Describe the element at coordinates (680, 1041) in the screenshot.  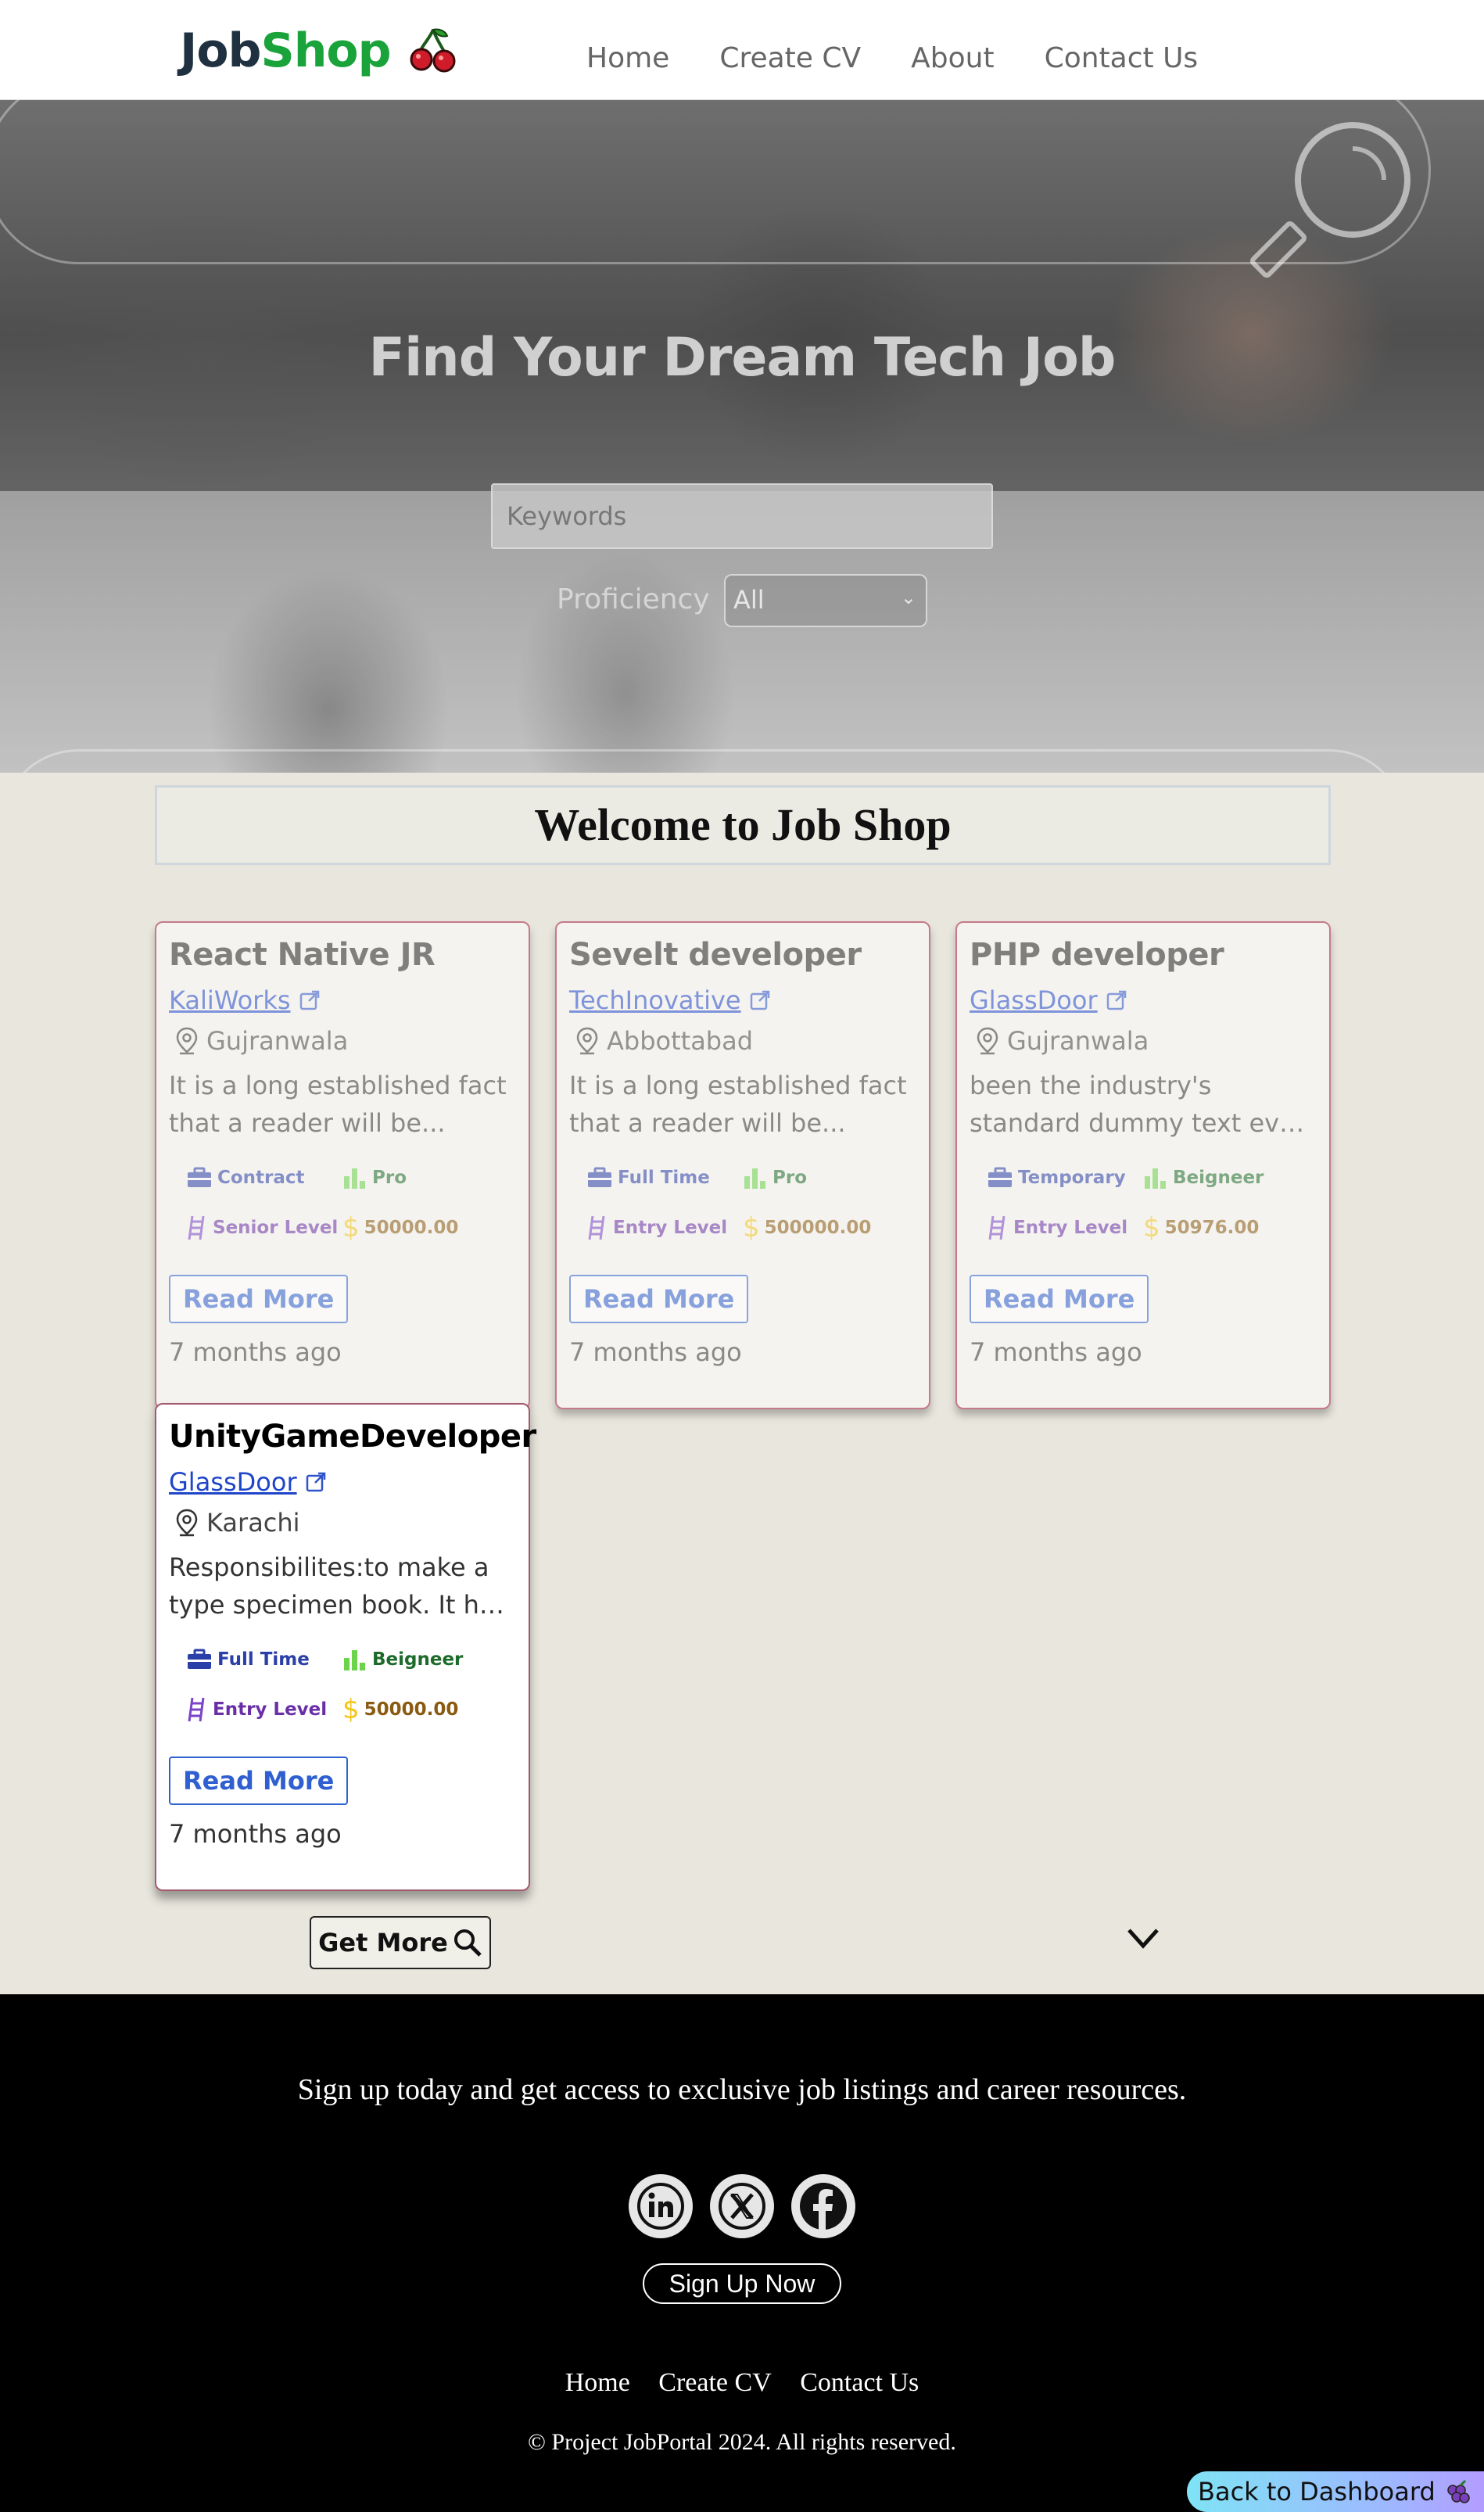
I see `location-text: Abbottabad` at that location.